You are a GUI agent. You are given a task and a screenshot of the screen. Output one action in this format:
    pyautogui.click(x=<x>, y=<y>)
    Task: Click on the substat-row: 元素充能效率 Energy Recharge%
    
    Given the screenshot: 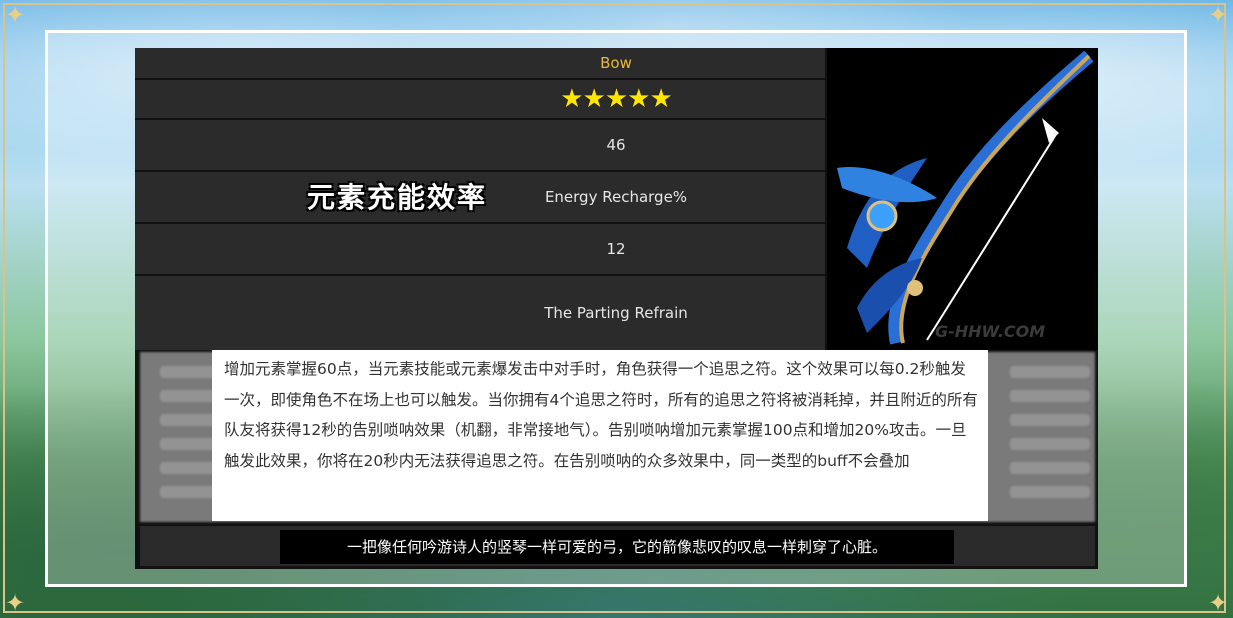 What is the action you would take?
    pyautogui.click(x=480, y=198)
    